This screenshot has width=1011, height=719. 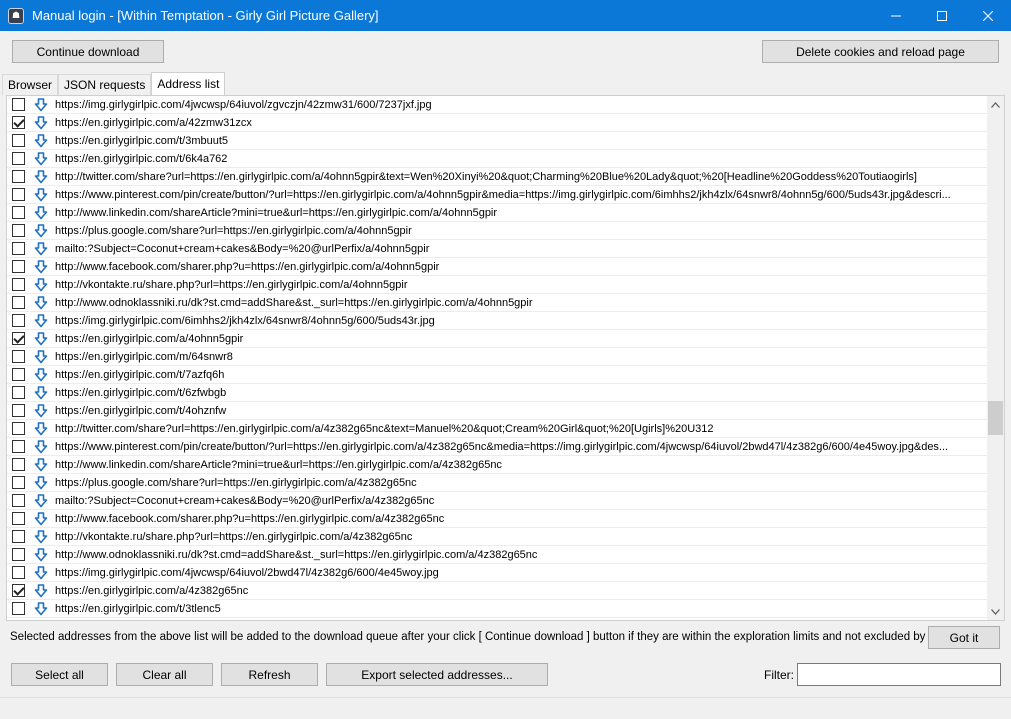 I want to click on scroll-down-icon, so click(x=995, y=611).